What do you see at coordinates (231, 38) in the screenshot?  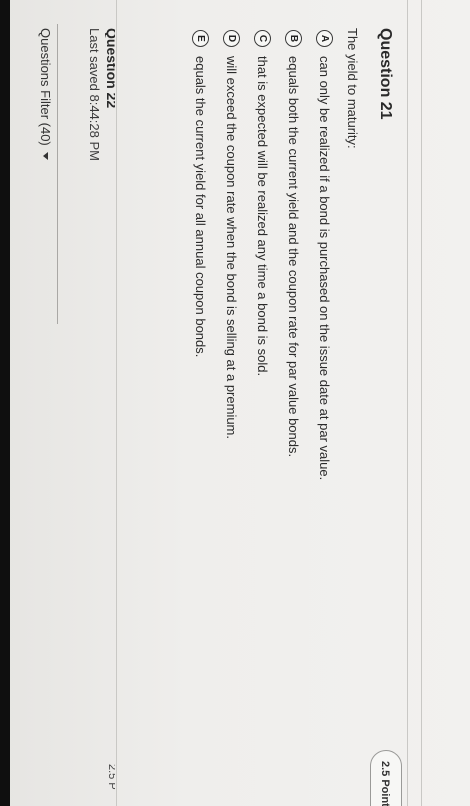 I see `option-letter-d: D` at bounding box center [231, 38].